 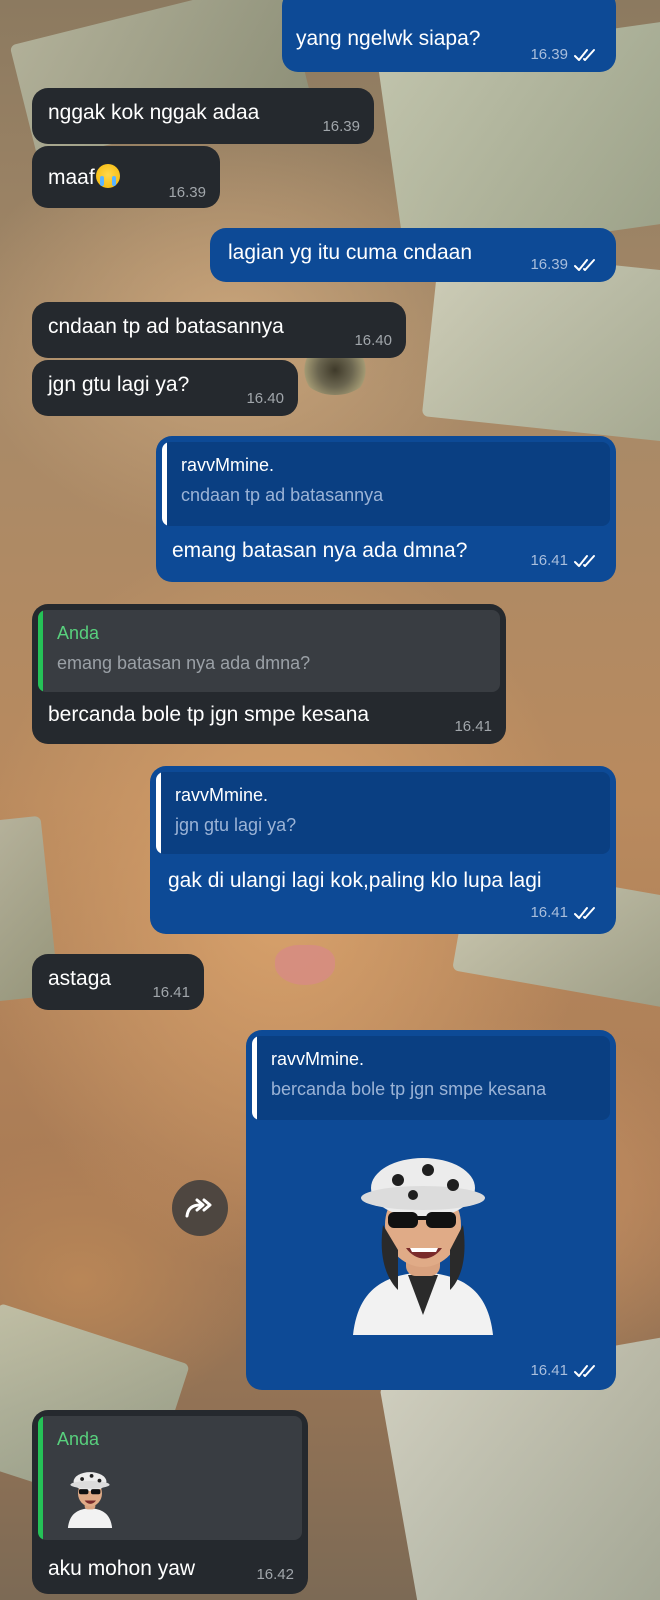 I want to click on crying-face-emoji-icon, so click(x=107, y=176).